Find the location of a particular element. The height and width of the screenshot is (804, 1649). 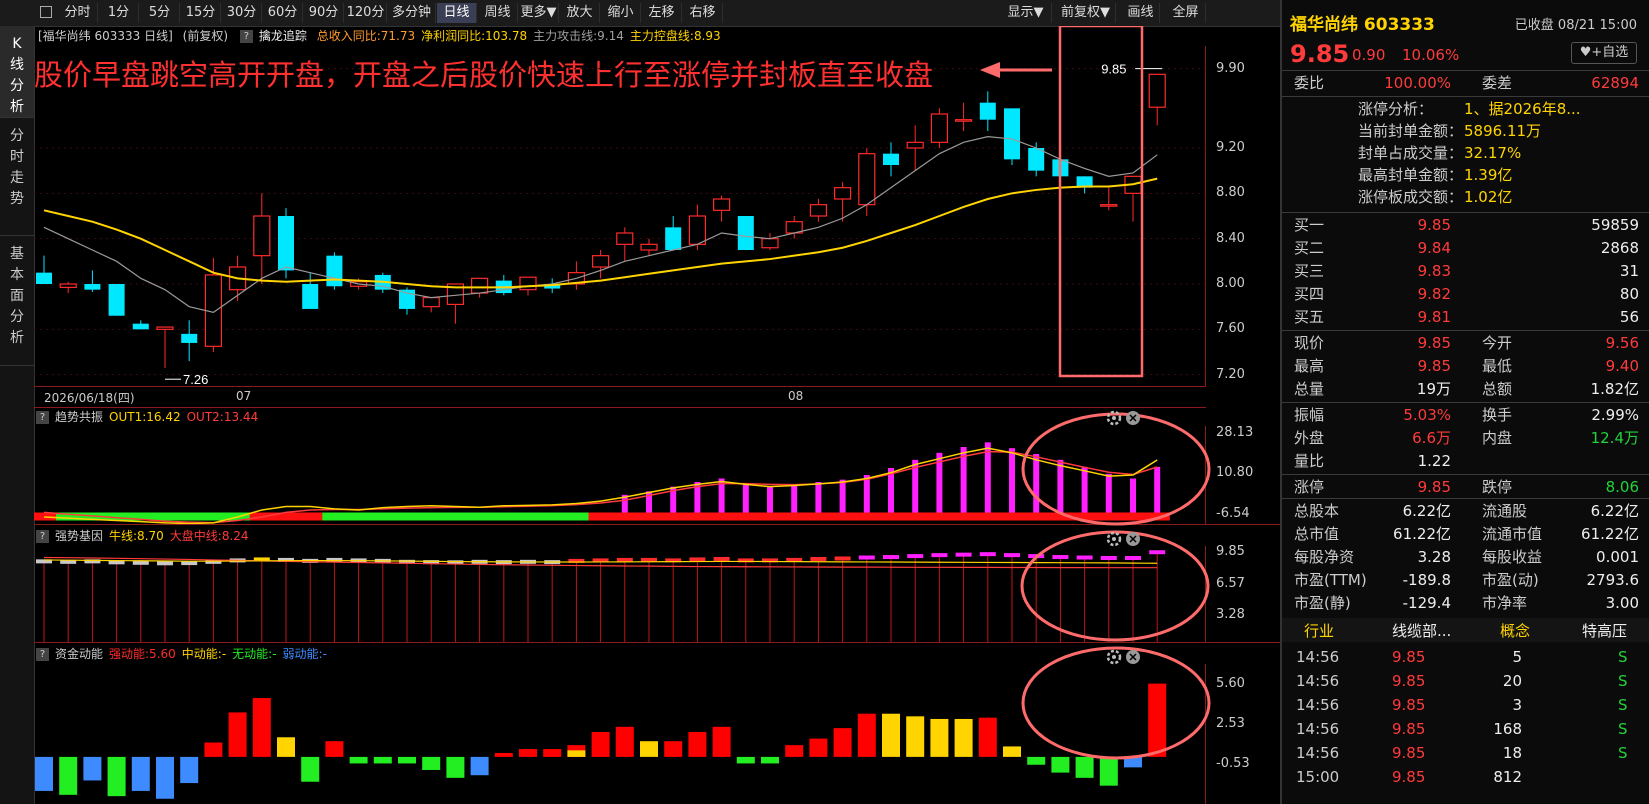

toolbar-right-button: 前复权▼ is located at coordinates (1086, 13).